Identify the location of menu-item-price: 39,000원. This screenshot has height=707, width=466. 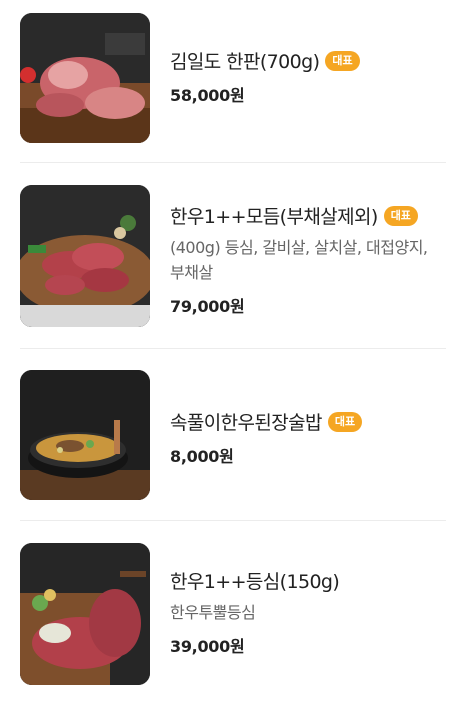
(207, 646).